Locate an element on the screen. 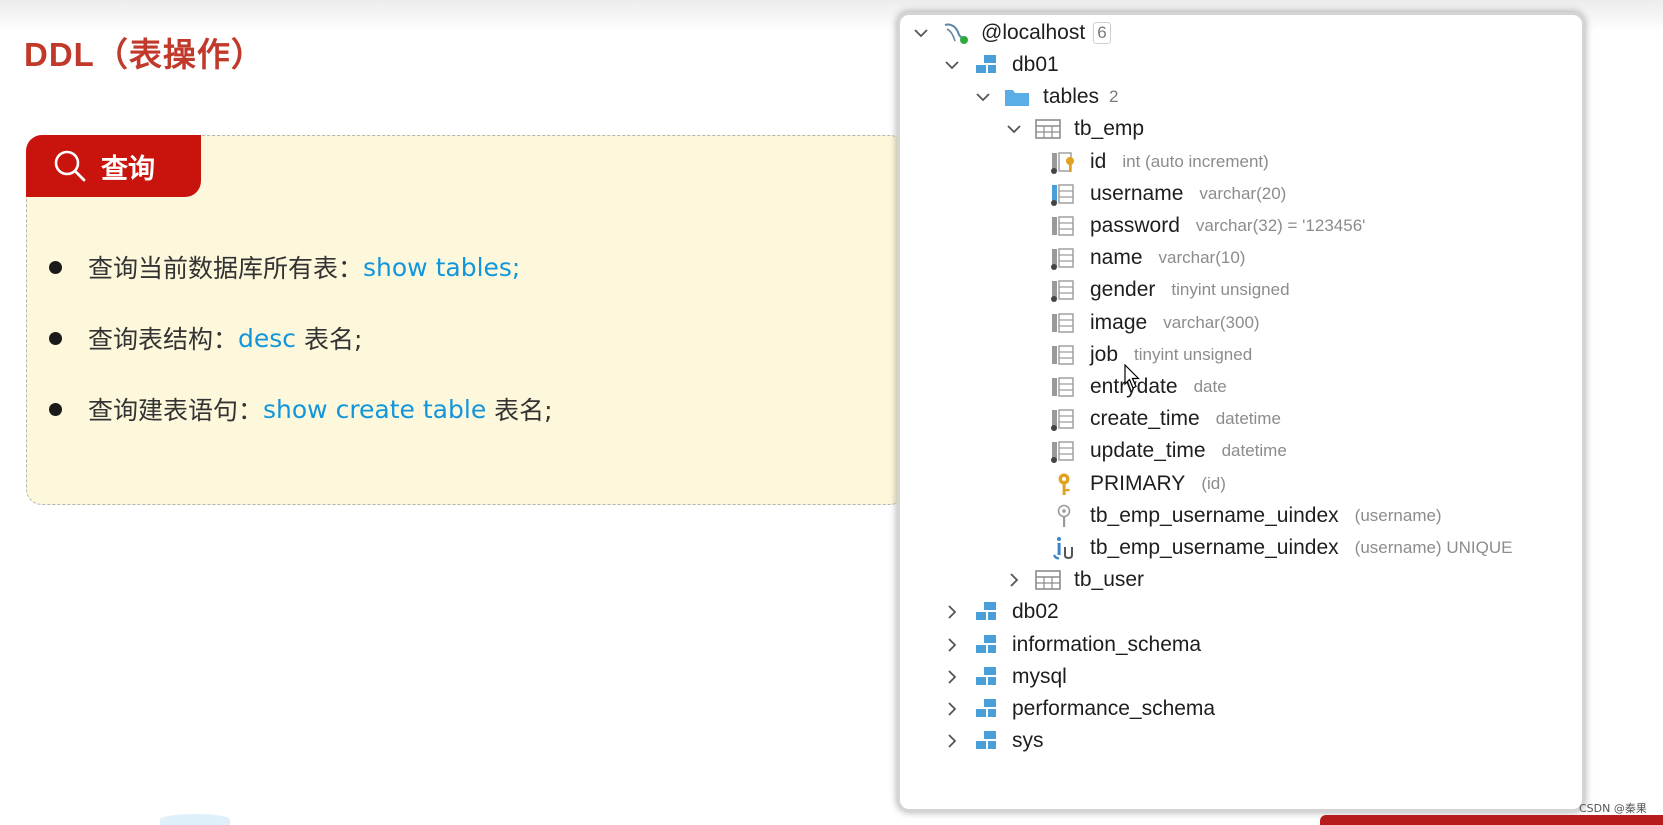  column-name: password is located at coordinates (1135, 225).